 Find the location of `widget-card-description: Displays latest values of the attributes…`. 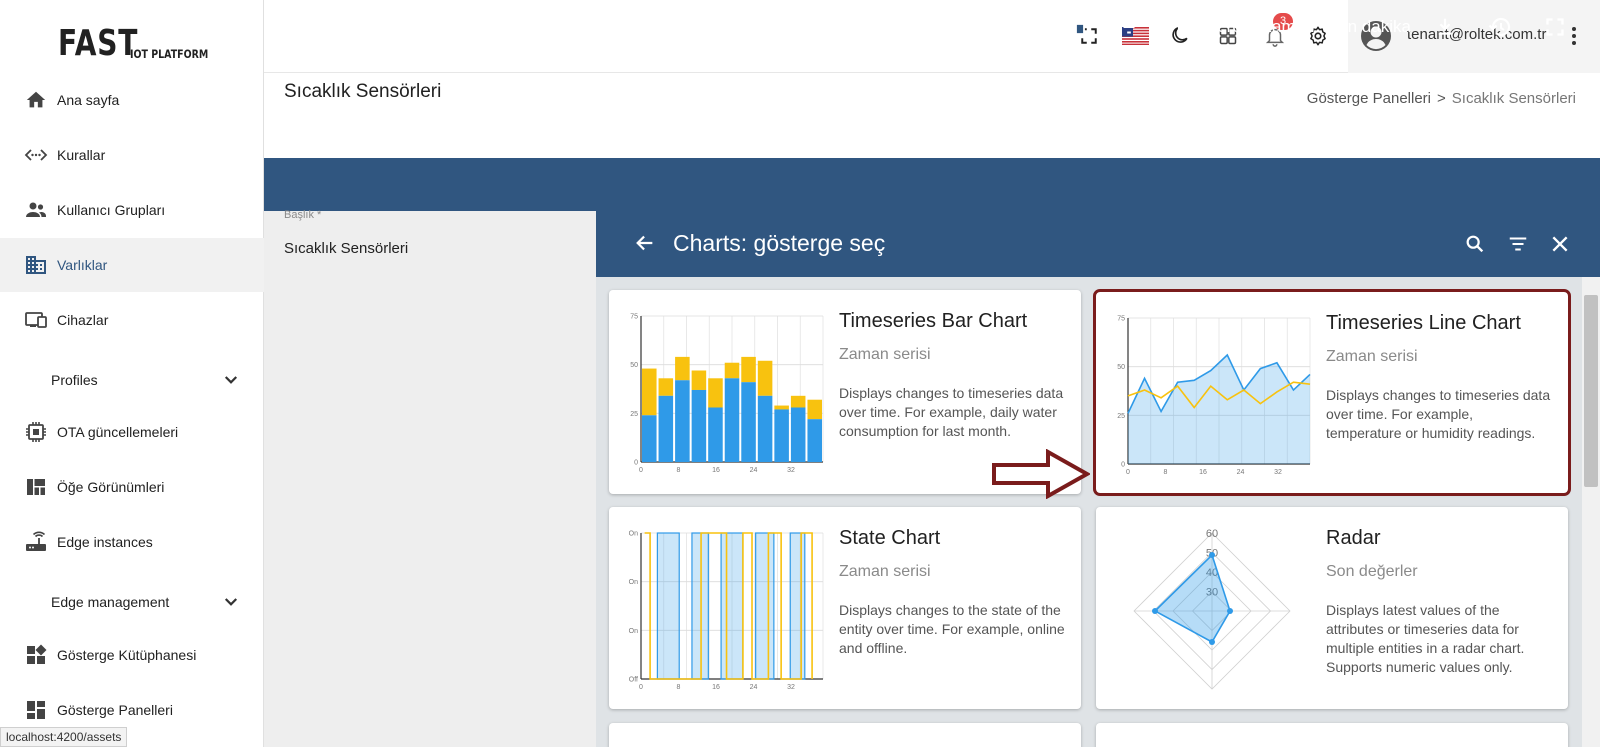

widget-card-description: Displays latest values of the attributes… is located at coordinates (1425, 638).